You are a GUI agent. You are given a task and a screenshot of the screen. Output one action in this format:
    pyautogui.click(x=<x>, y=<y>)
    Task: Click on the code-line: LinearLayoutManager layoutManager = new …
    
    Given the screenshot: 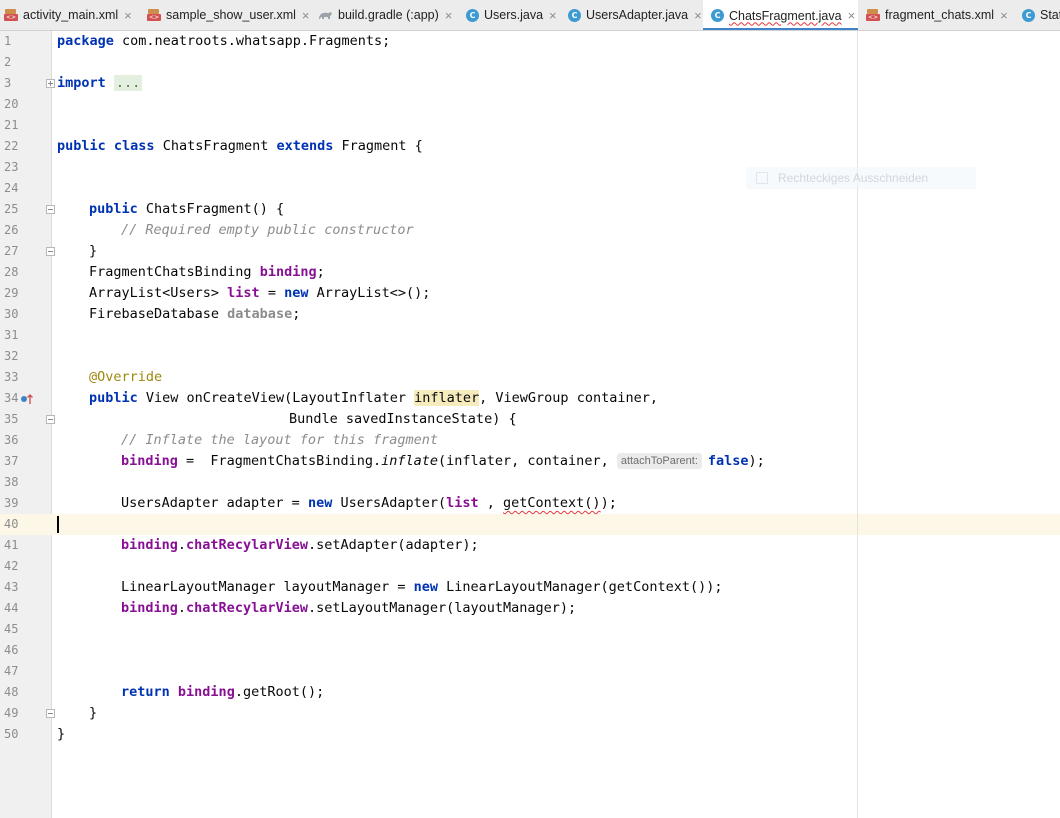 What is the action you would take?
    pyautogui.click(x=422, y=587)
    